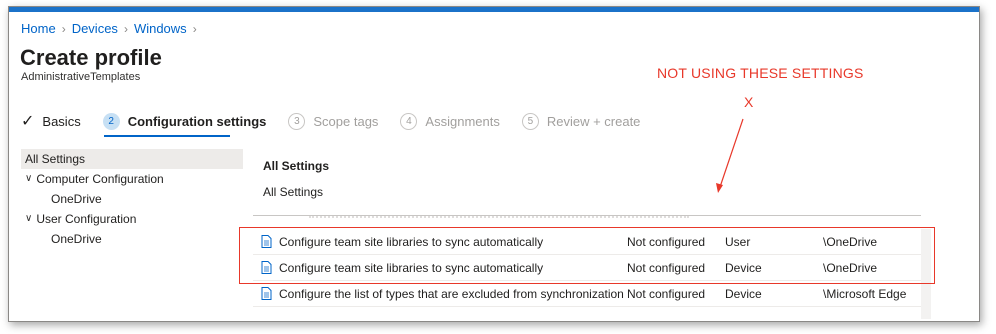 The height and width of the screenshot is (334, 996). I want to click on annotation-highlight-box, so click(587, 255).